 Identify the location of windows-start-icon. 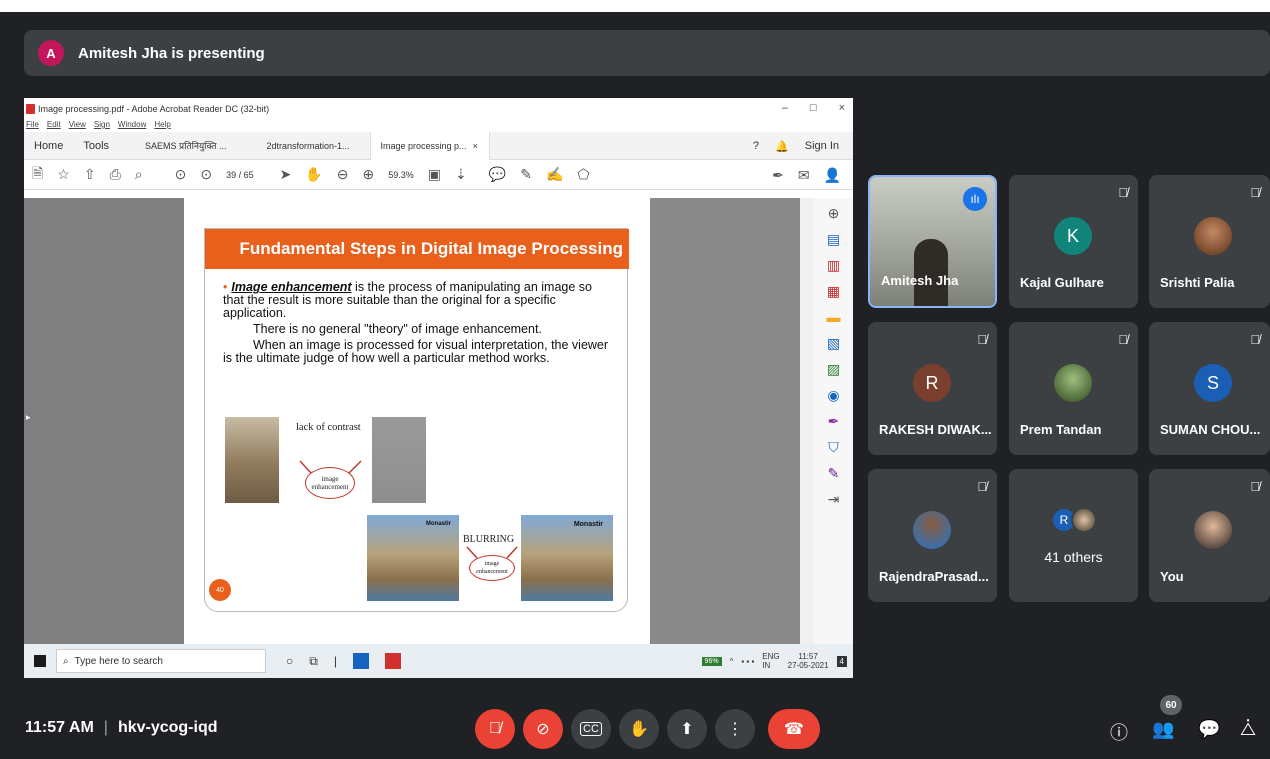
(40, 661).